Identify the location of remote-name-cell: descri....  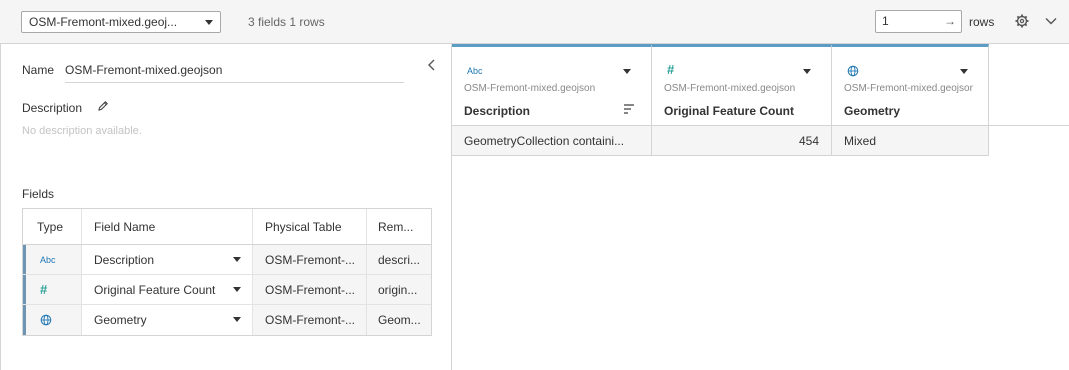
(399, 259).